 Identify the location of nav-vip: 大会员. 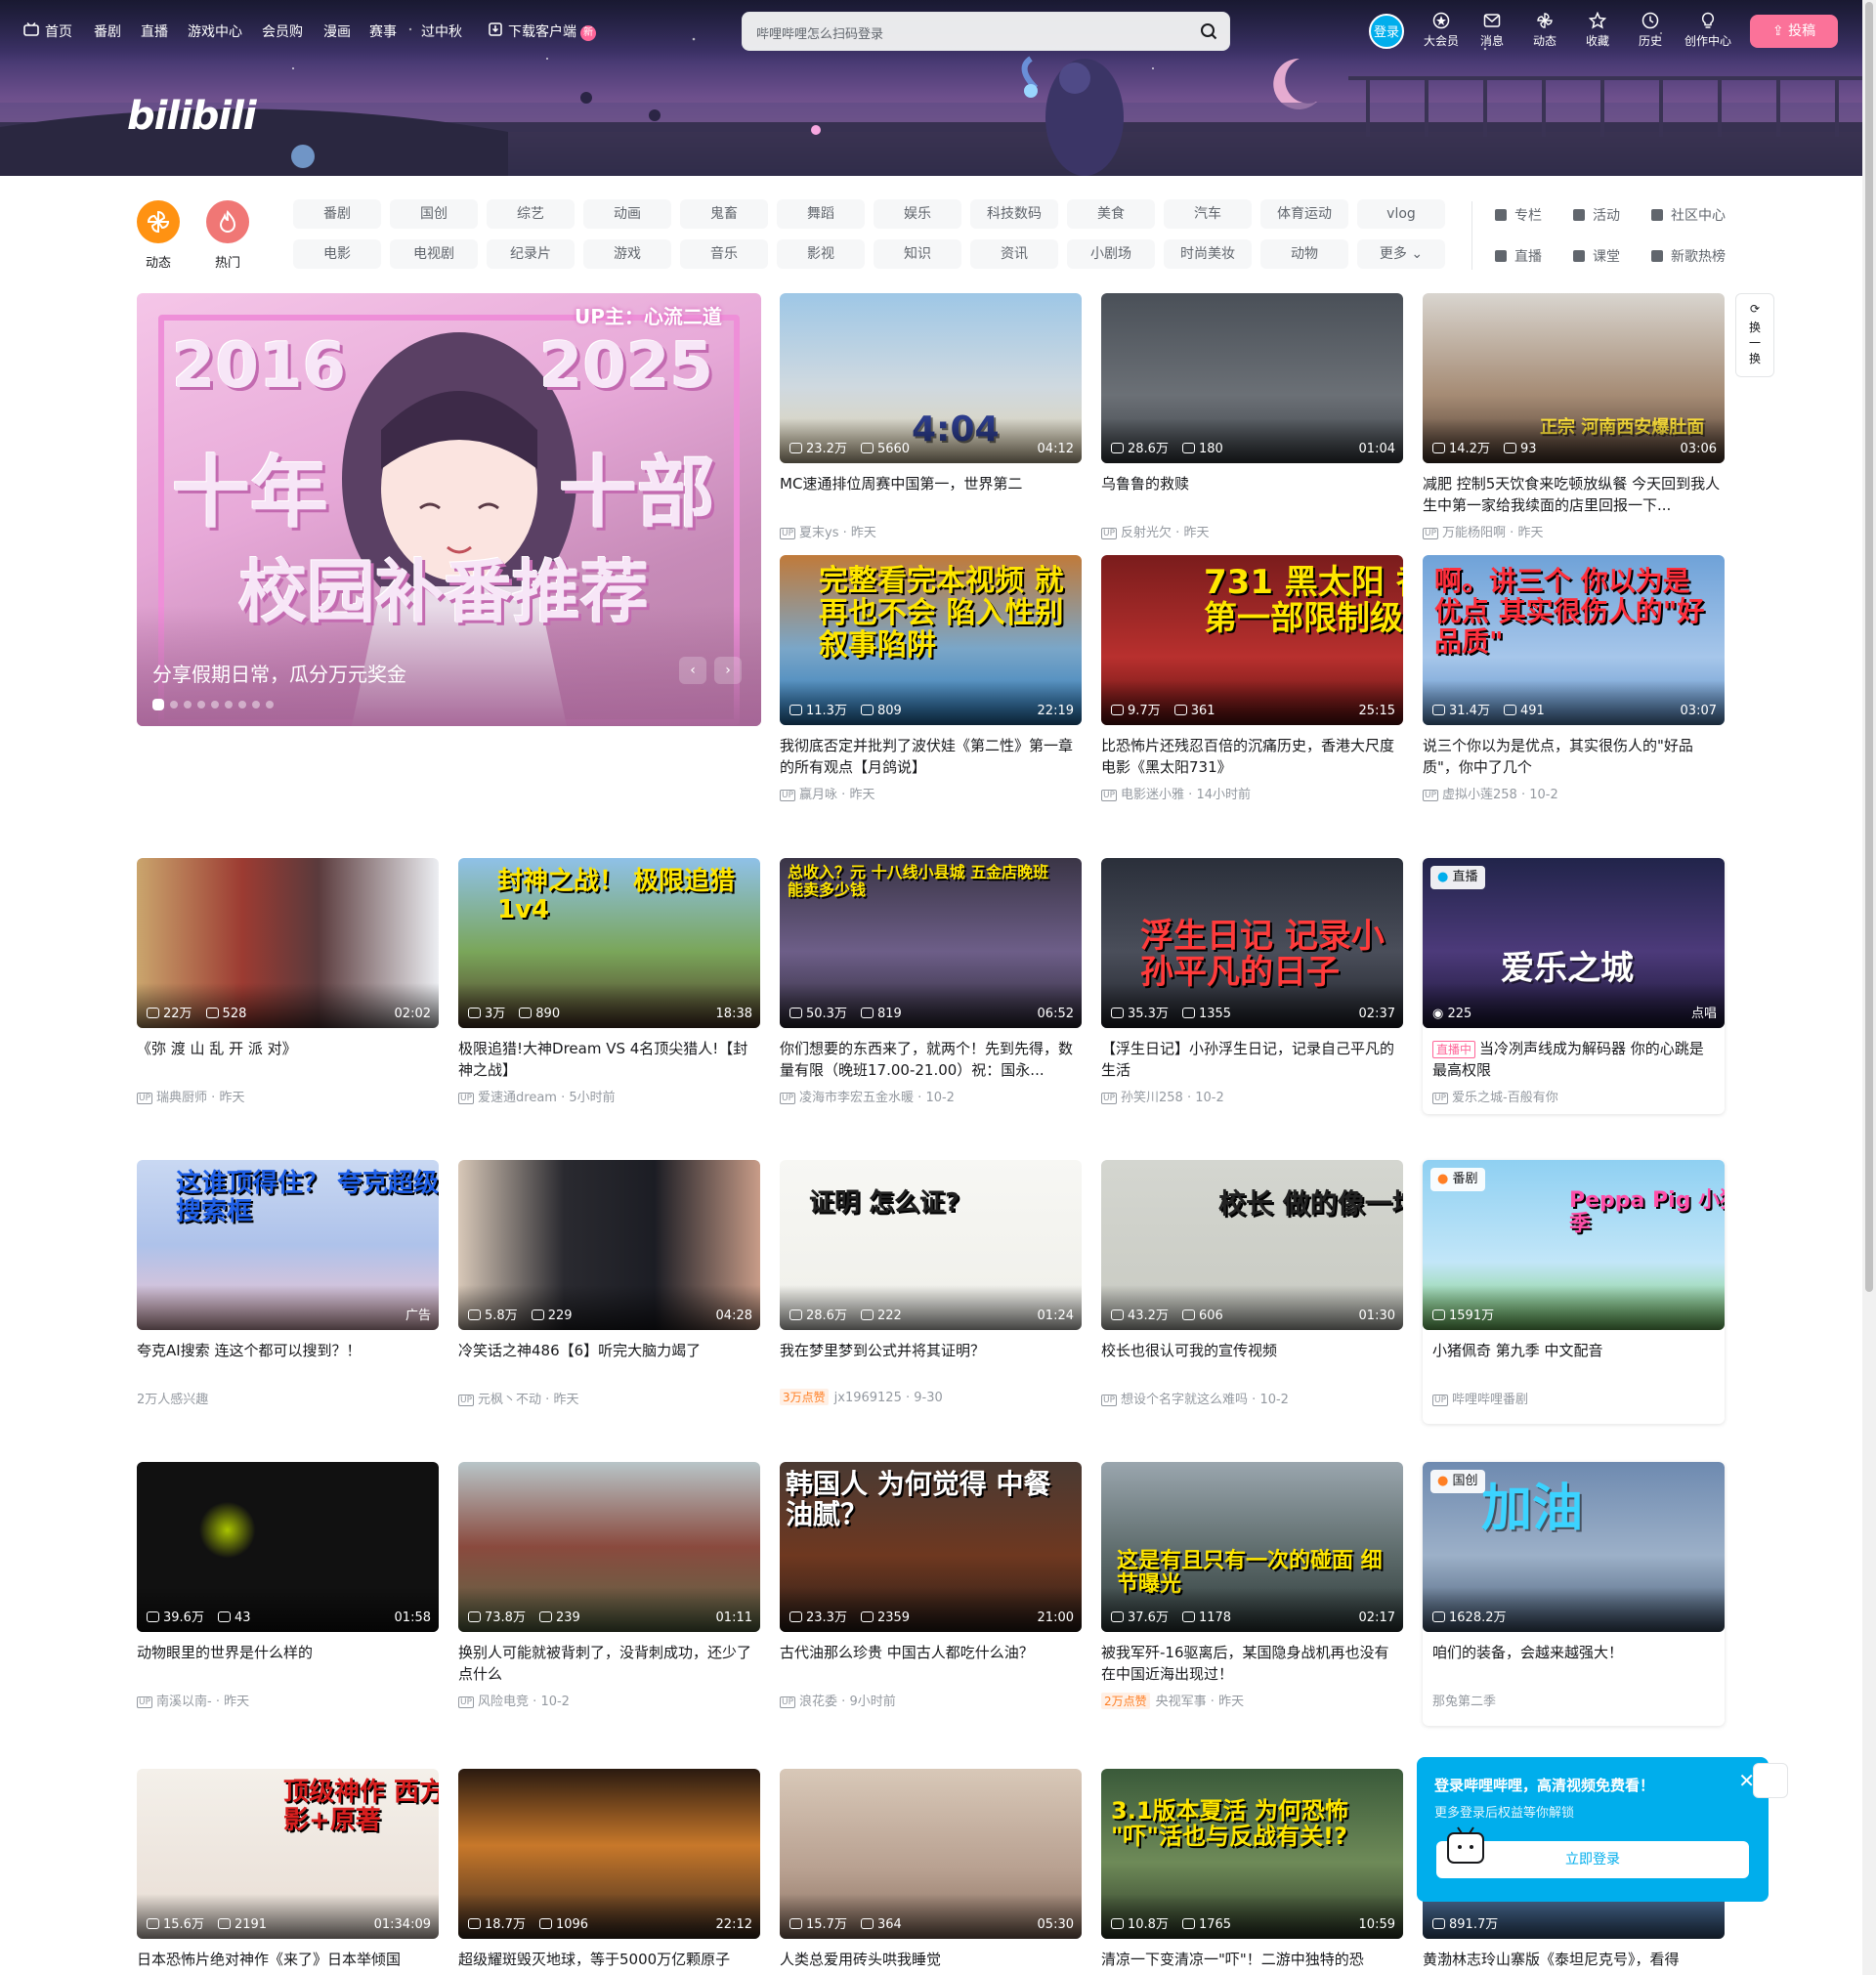
(1441, 31).